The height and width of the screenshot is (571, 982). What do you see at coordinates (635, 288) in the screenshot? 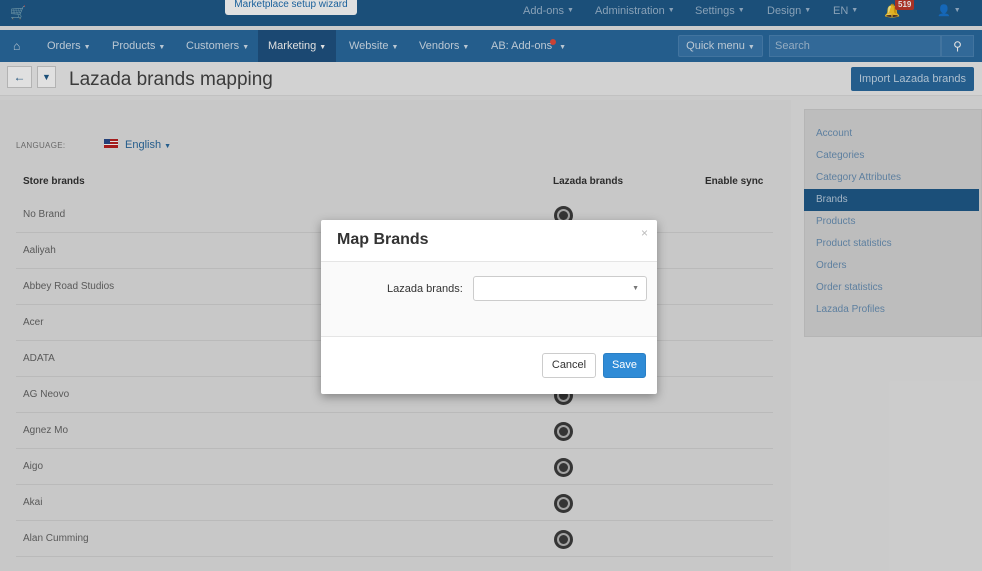
I see `caret-down-icon: ▼` at bounding box center [635, 288].